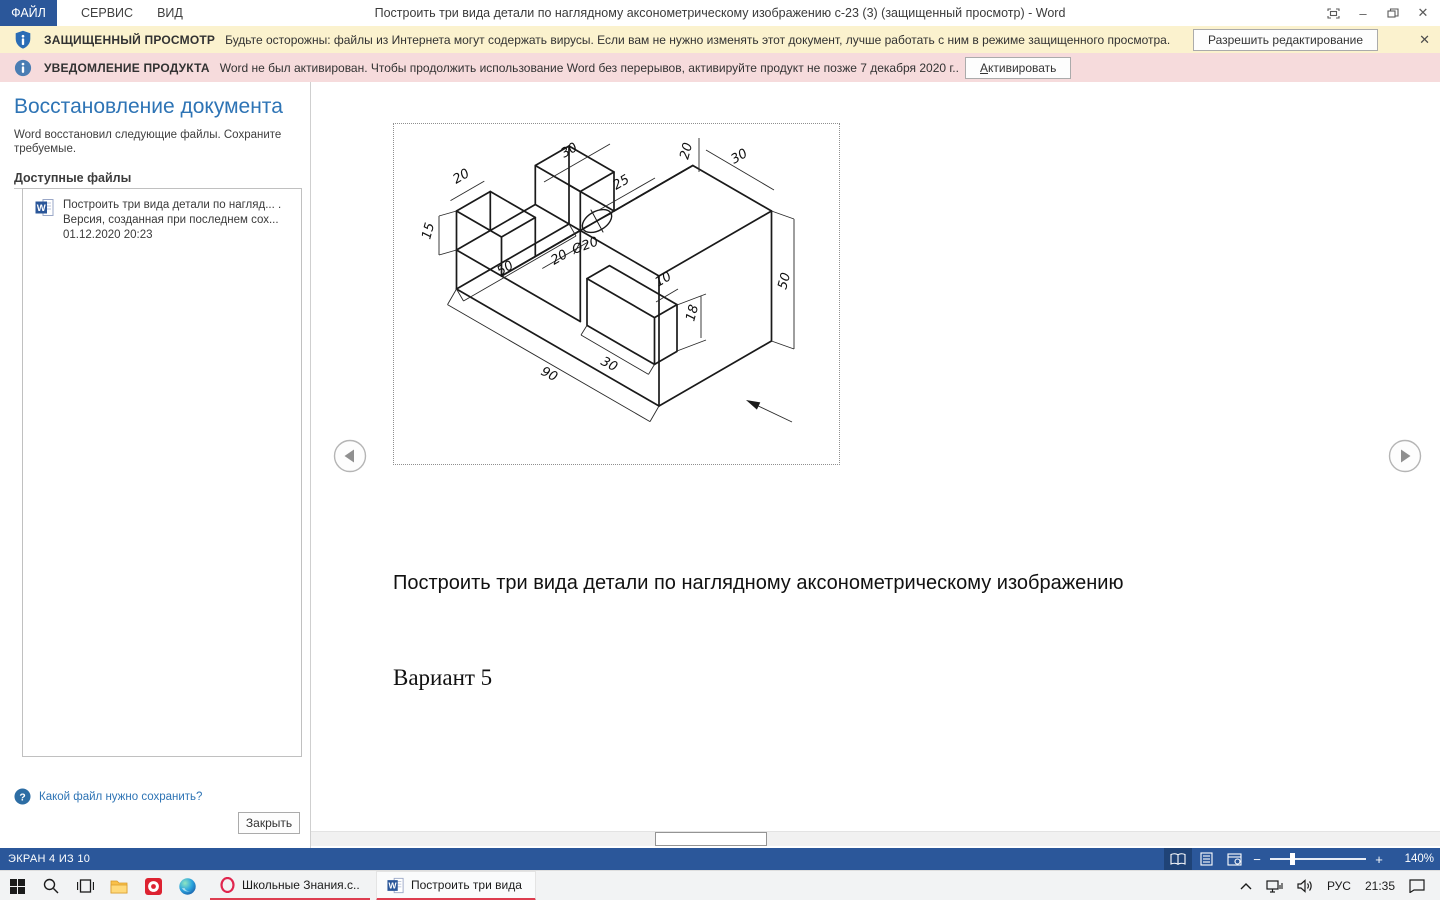 This screenshot has width=1440, height=900. Describe the element at coordinates (570, 150) in the screenshot. I see `dim-top-left-30: 30` at that location.